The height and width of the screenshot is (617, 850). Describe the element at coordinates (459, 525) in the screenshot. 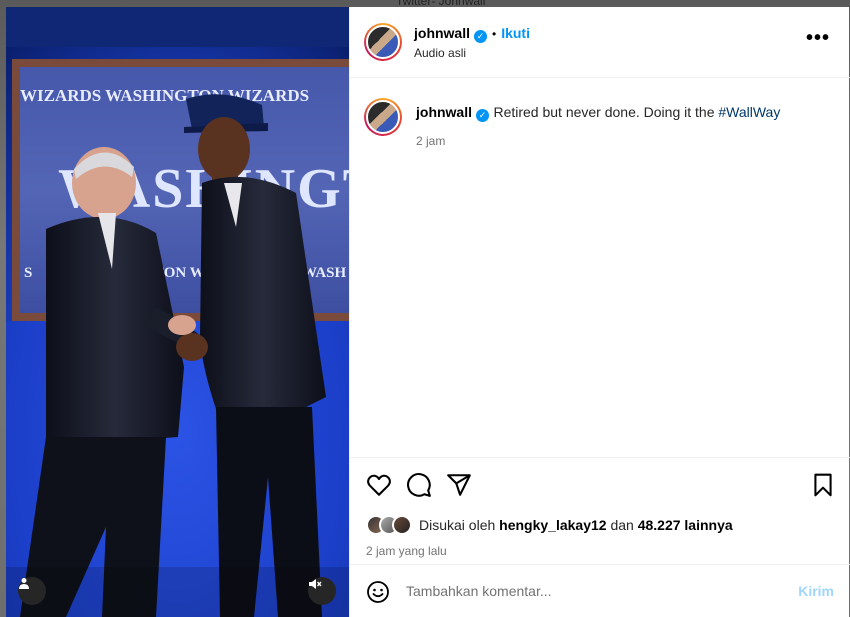

I see `likes-prefix: Disukai oleh` at that location.